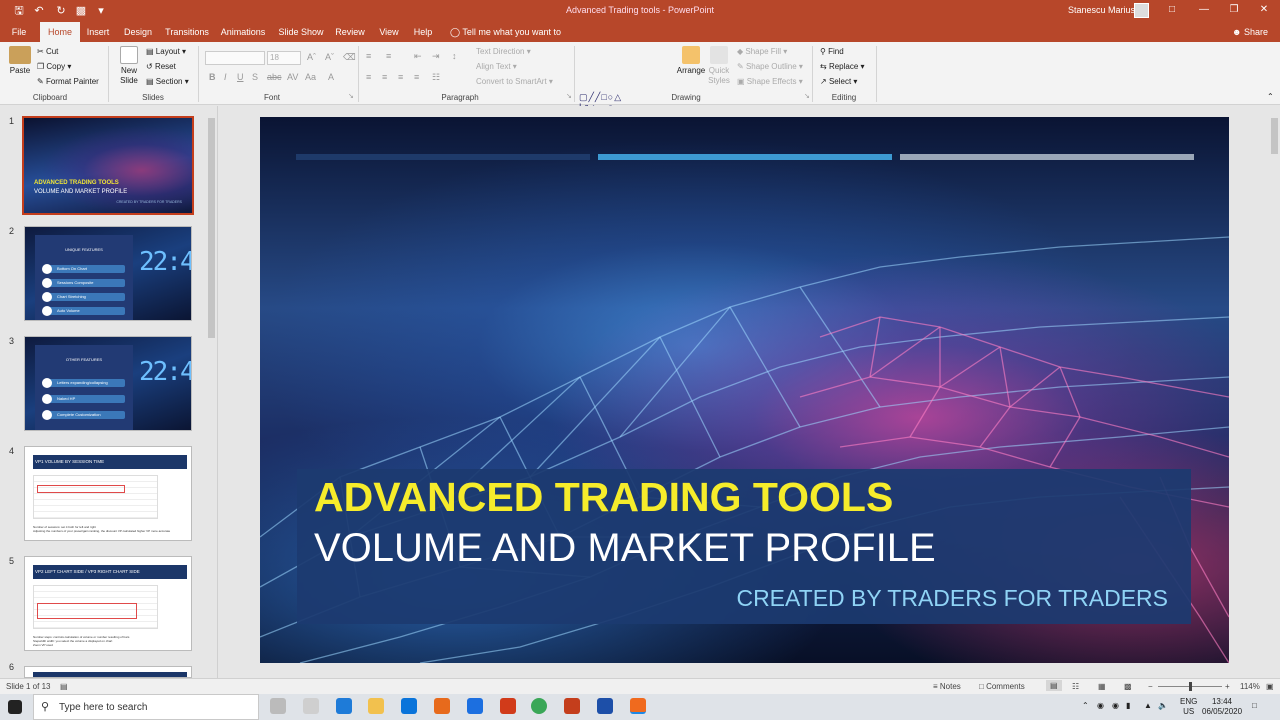  What do you see at coordinates (1075, 686) in the screenshot?
I see `slide-sorter-icon: ☷` at bounding box center [1075, 686].